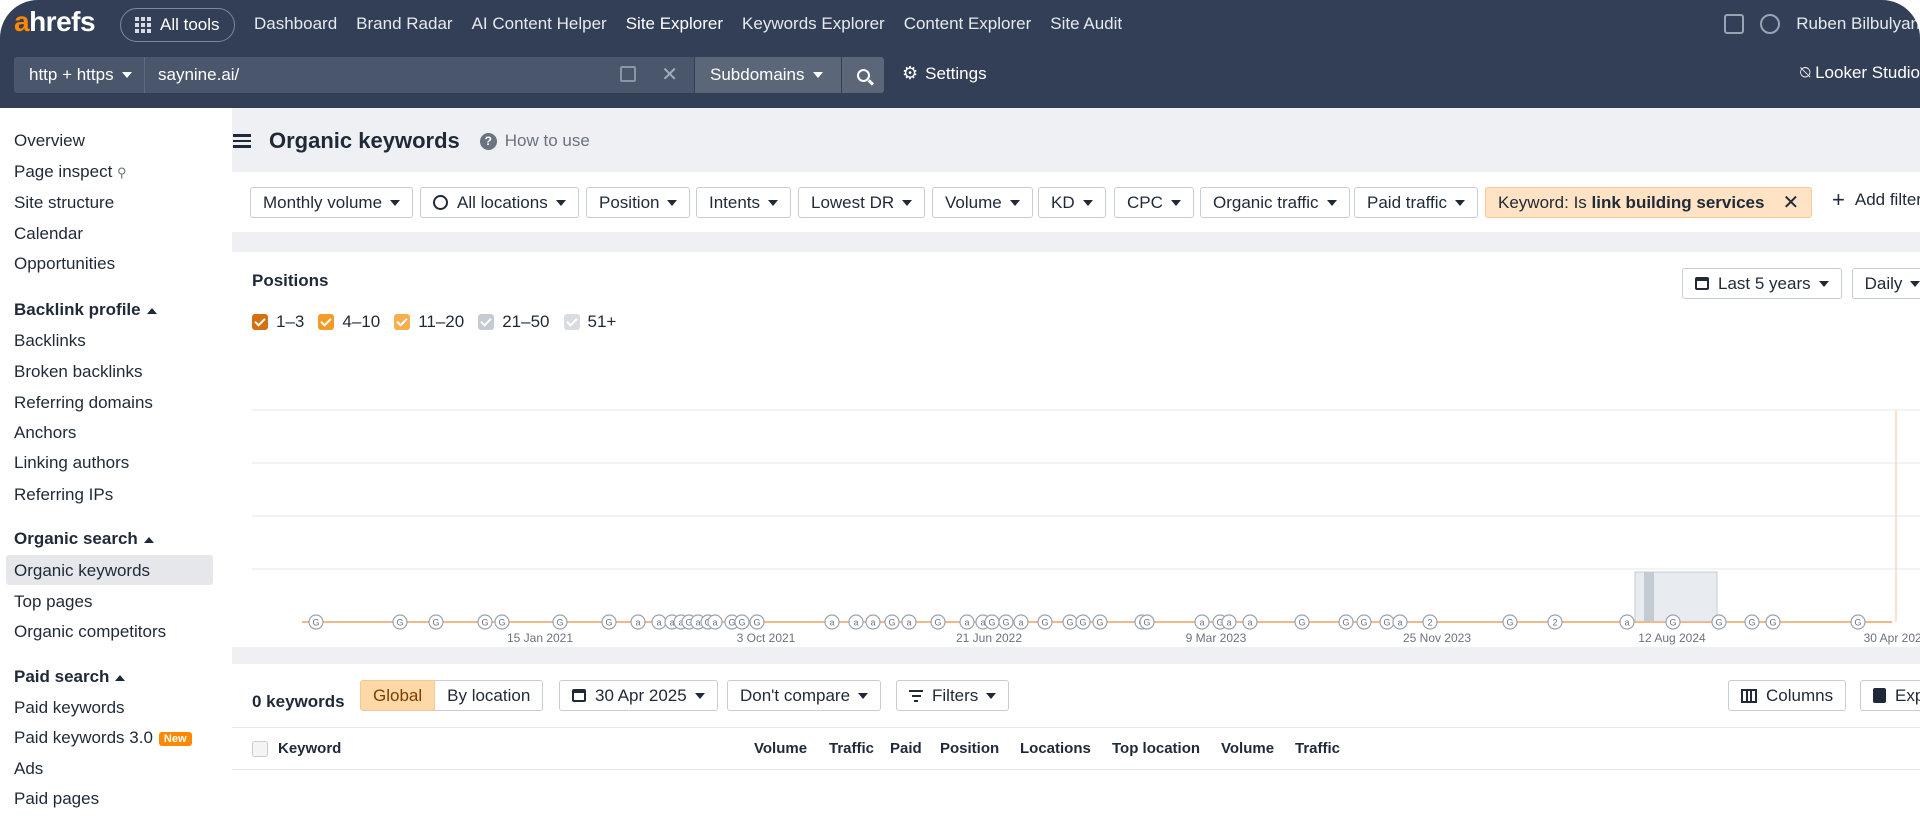 The image size is (1920, 824). What do you see at coordinates (45, 433) in the screenshot?
I see `sidebar-item-anchors: Anchors` at bounding box center [45, 433].